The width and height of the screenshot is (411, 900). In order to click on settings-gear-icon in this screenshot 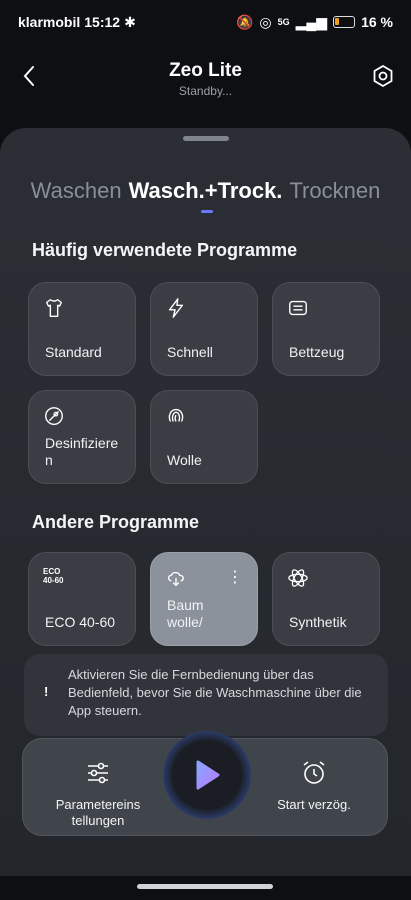, I will do `click(383, 76)`.